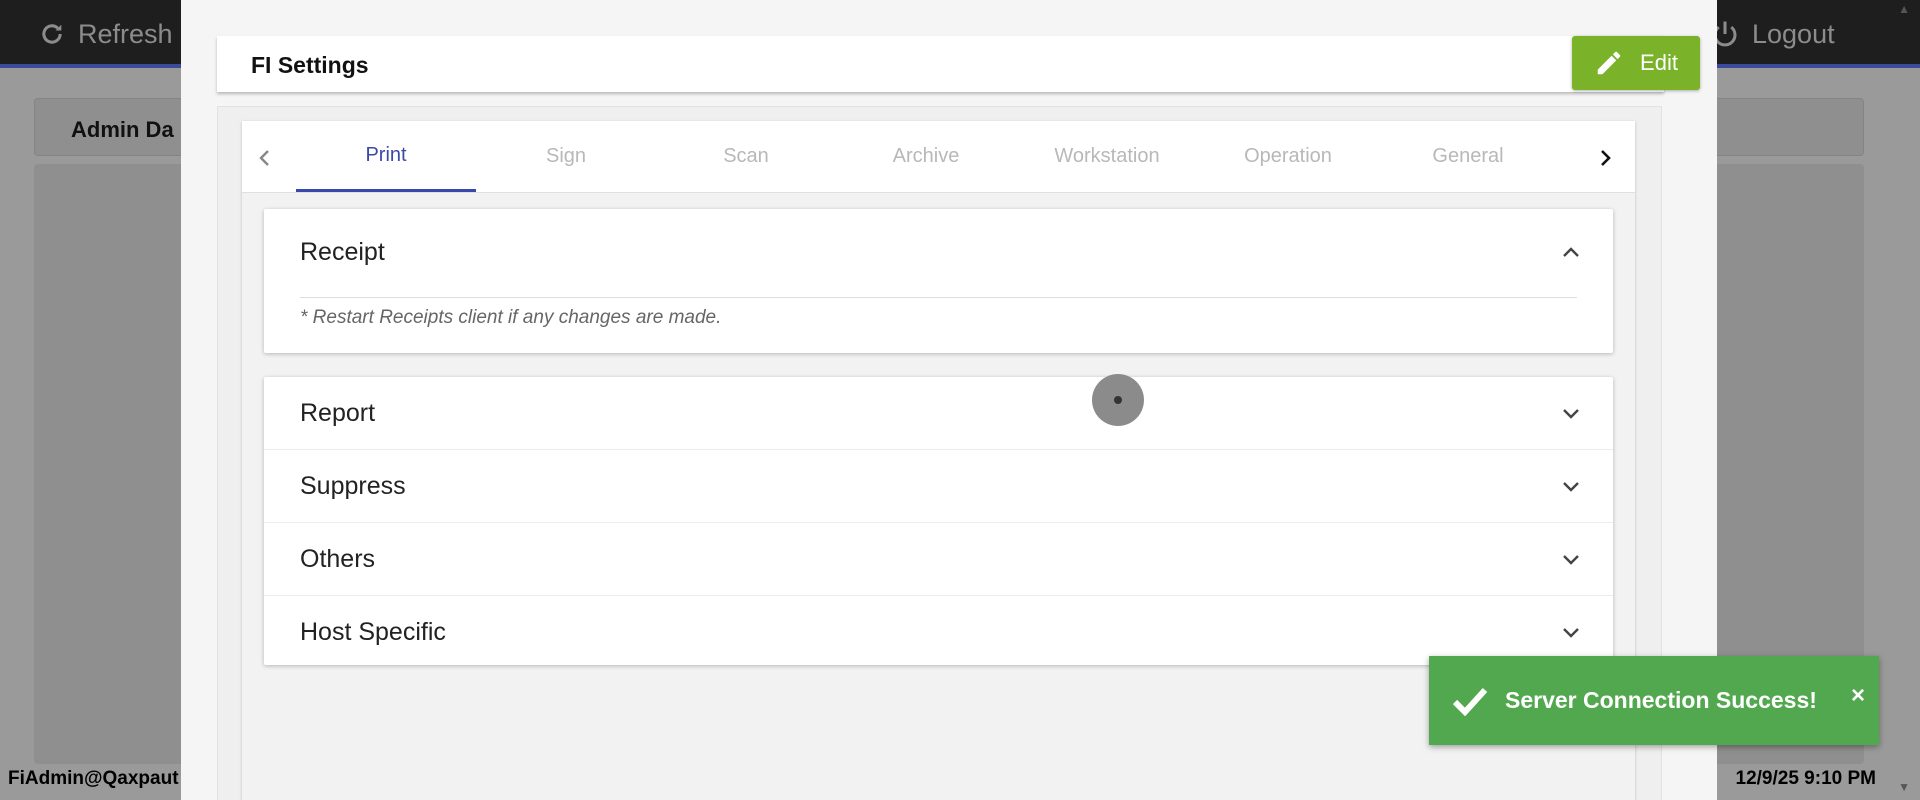 The image size is (1920, 800). Describe the element at coordinates (1805, 778) in the screenshot. I see `footer-datetime: 12/9/25 9:10 PM` at that location.